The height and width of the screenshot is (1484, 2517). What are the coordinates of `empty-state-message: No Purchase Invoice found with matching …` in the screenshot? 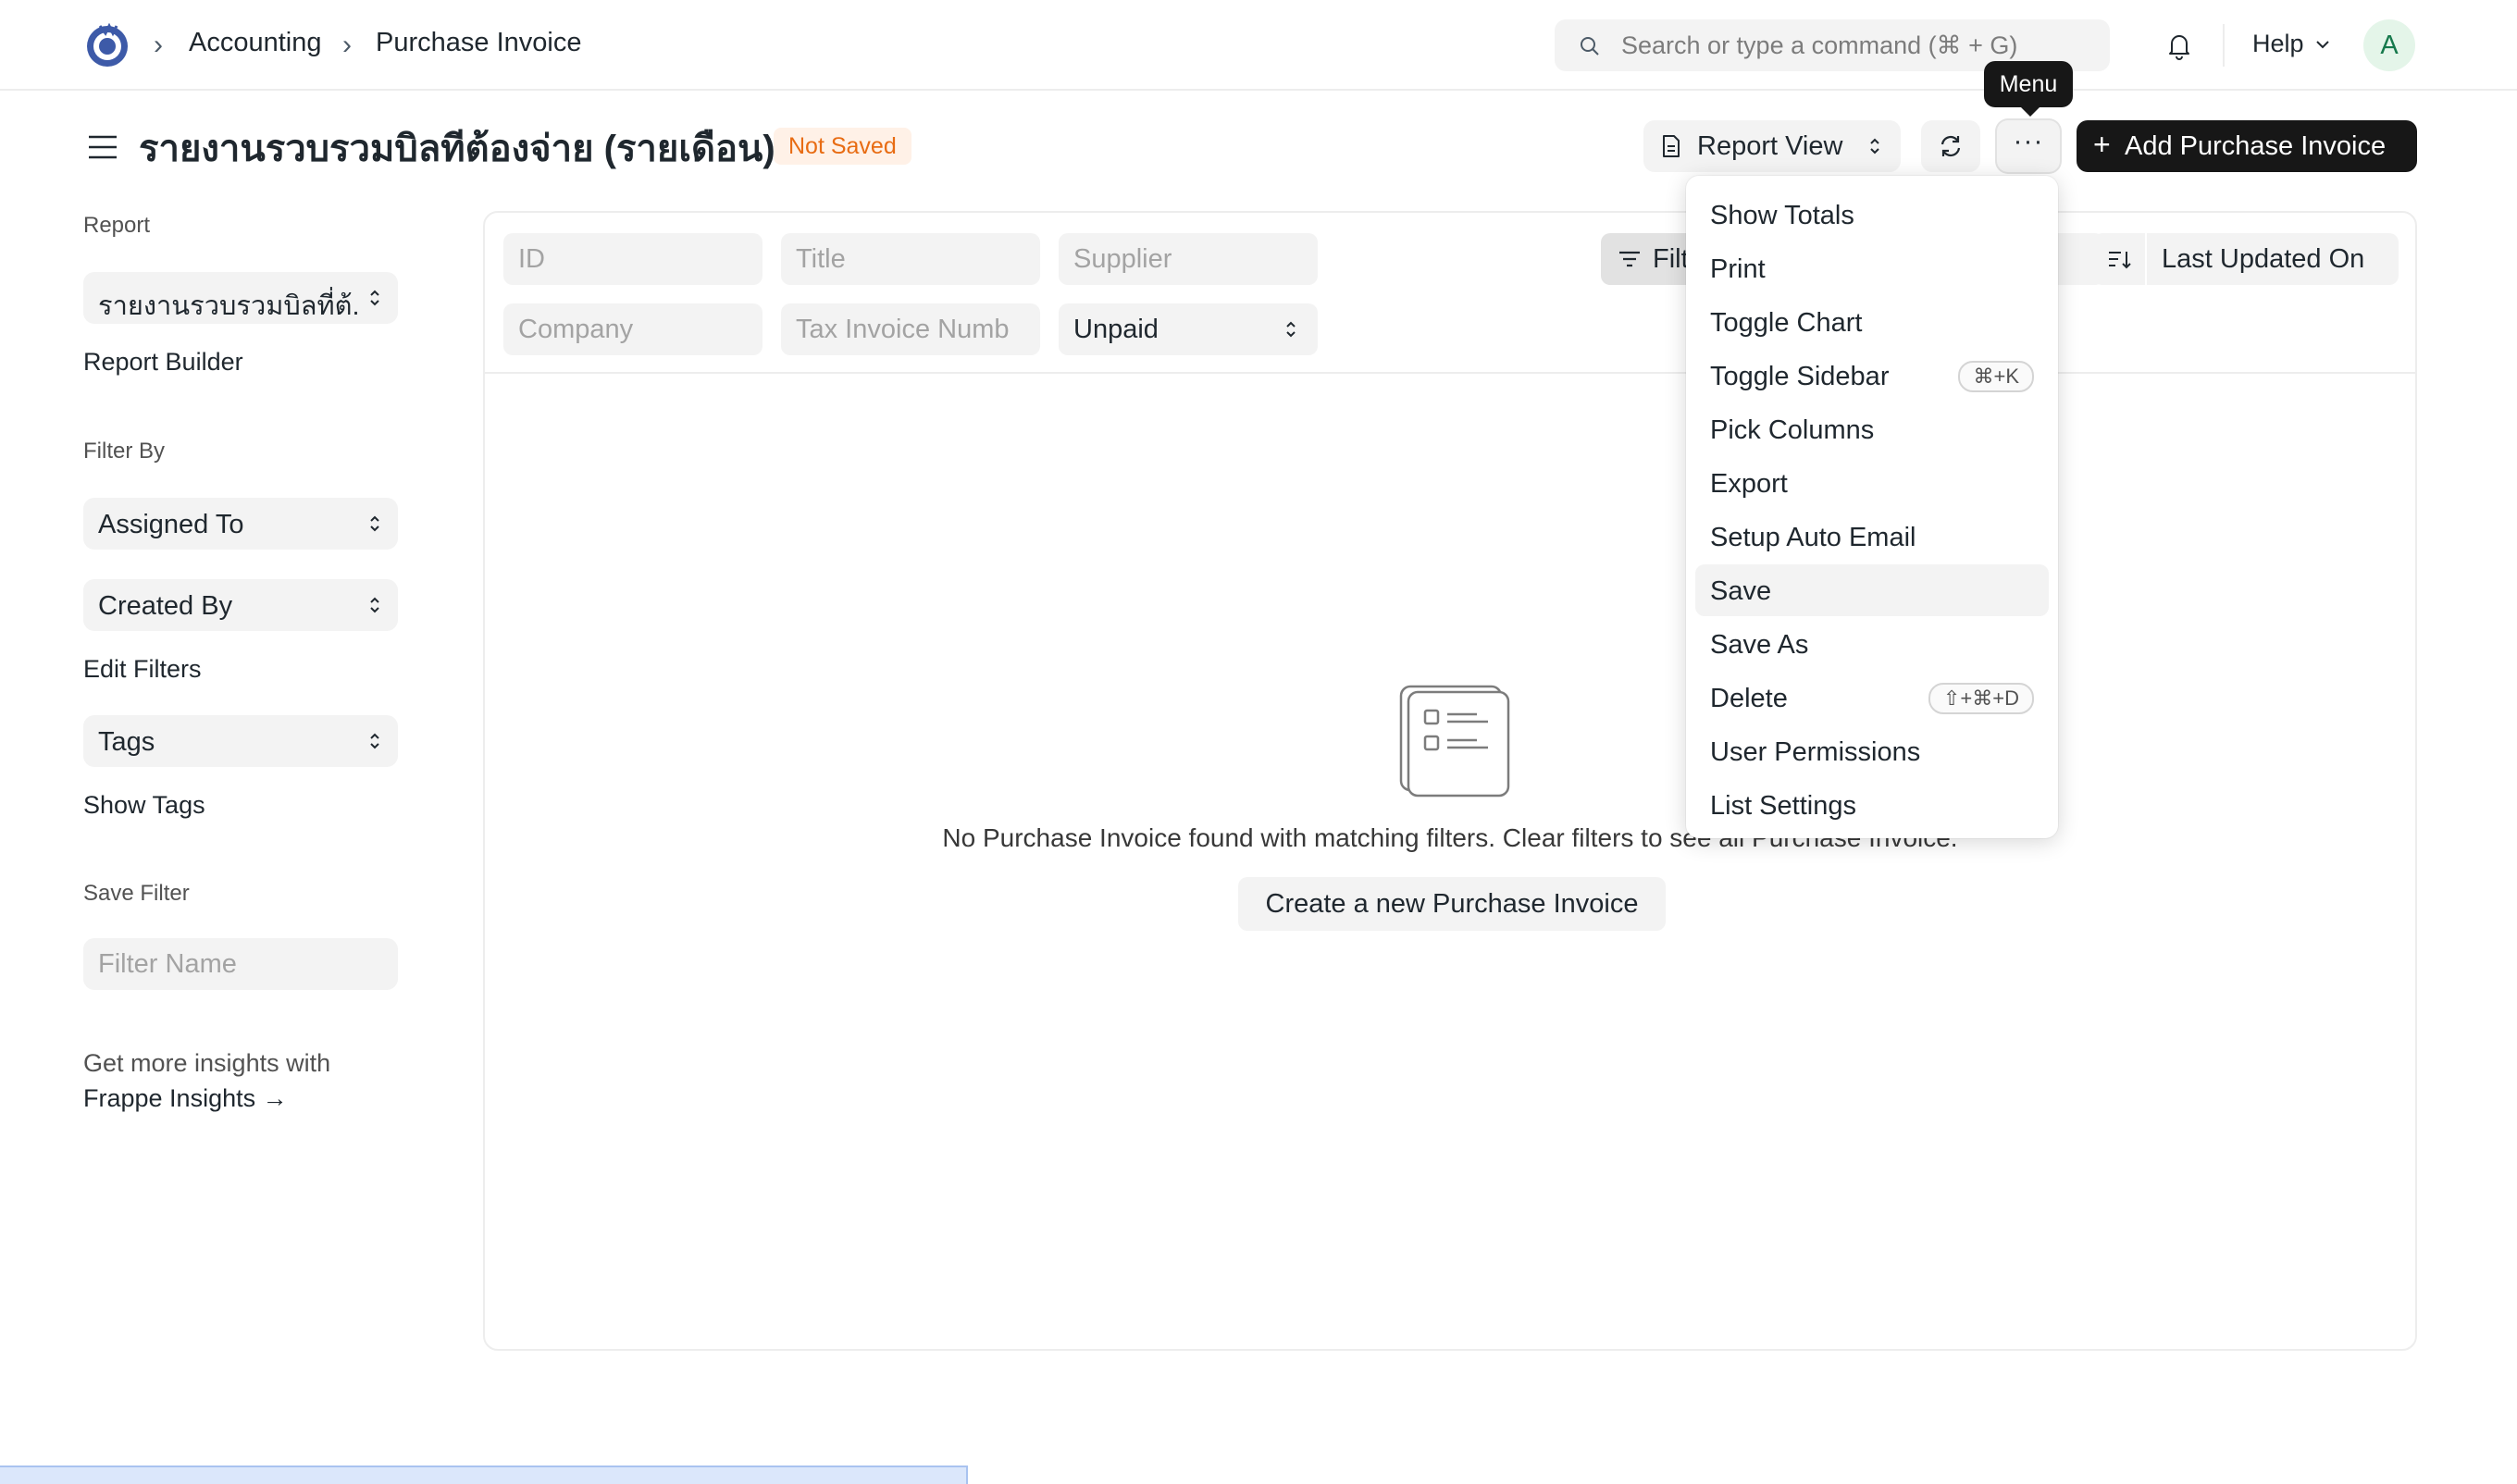 It's located at (1450, 837).